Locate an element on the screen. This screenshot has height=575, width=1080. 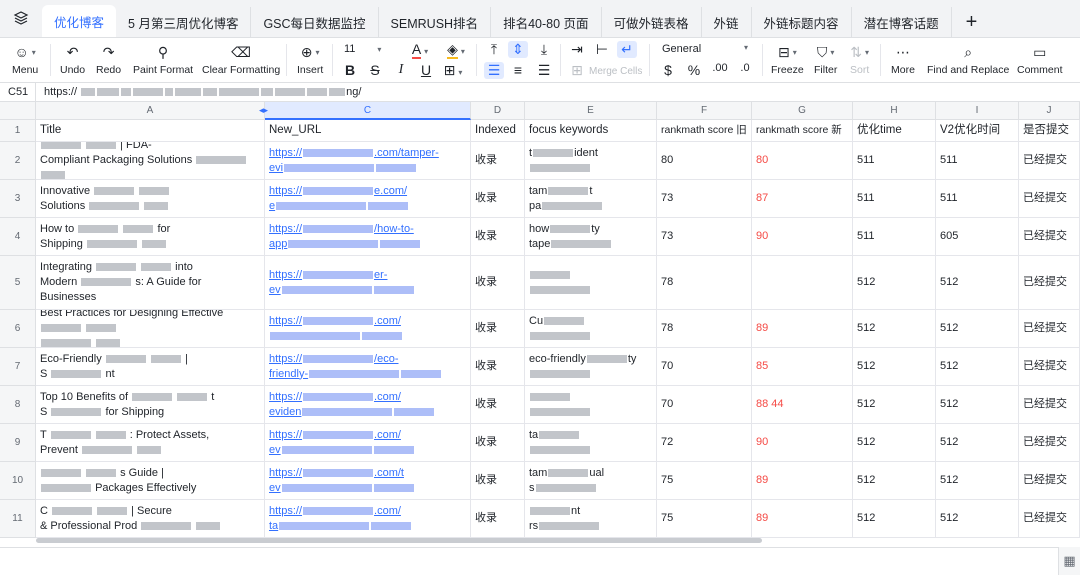
column-header-e: E is located at coordinates (591, 111).